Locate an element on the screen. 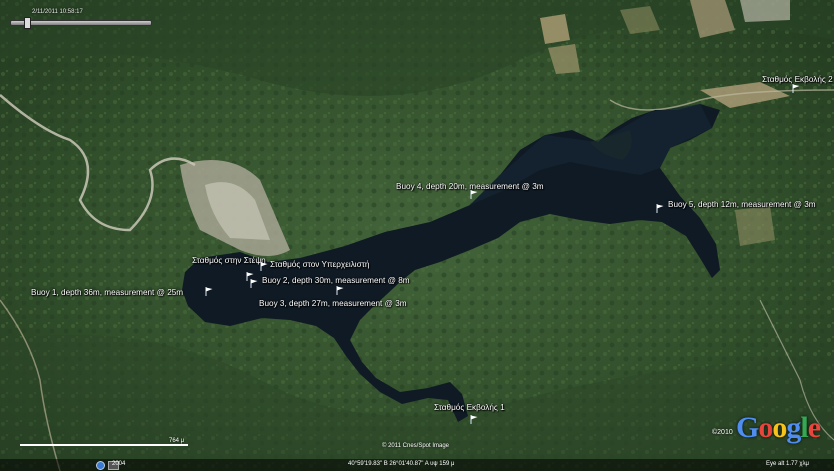 The height and width of the screenshot is (471, 834). placemark-label: Buoy 5, depth 12m, measurement @ 3m is located at coordinates (742, 204).